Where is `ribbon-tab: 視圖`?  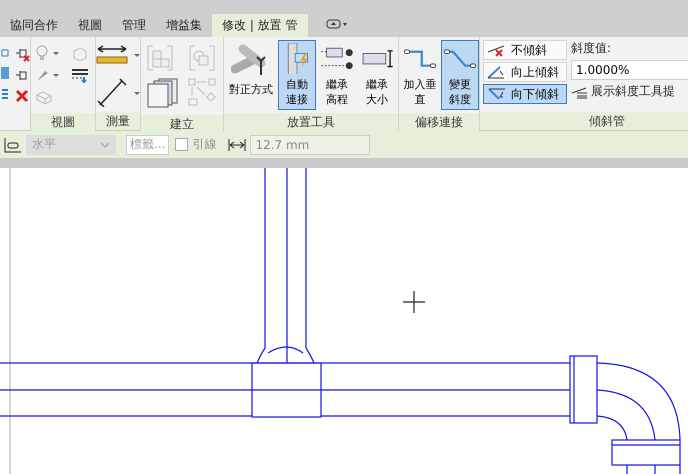 ribbon-tab: 視圖 is located at coordinates (90, 25).